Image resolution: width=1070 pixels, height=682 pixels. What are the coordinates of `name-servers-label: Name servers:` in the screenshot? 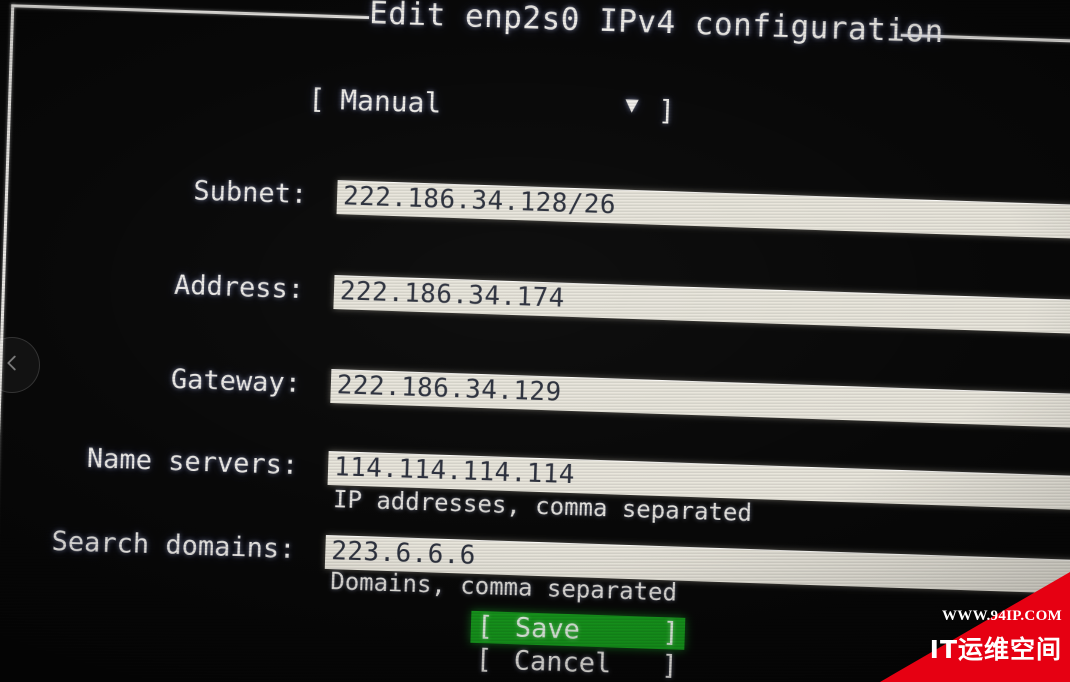 It's located at (192, 461).